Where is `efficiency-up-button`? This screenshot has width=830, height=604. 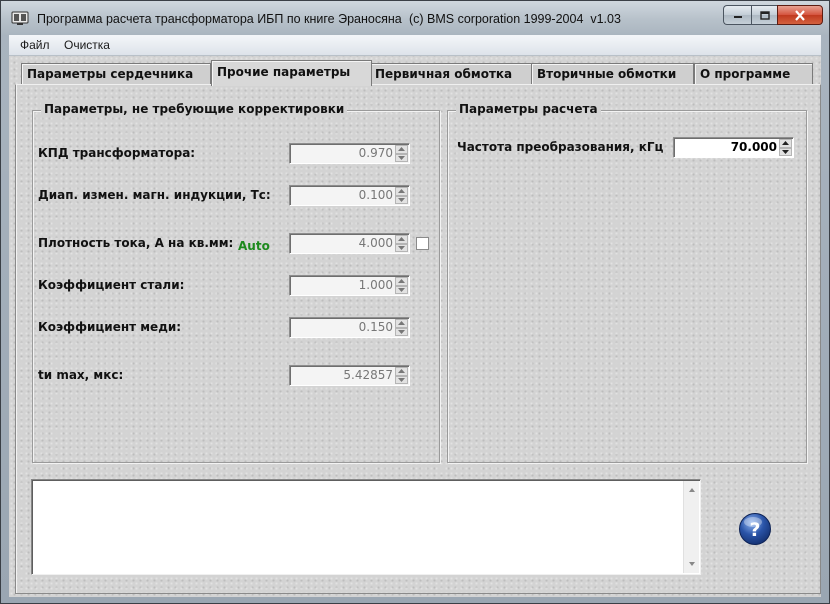
efficiency-up-button is located at coordinates (401, 149).